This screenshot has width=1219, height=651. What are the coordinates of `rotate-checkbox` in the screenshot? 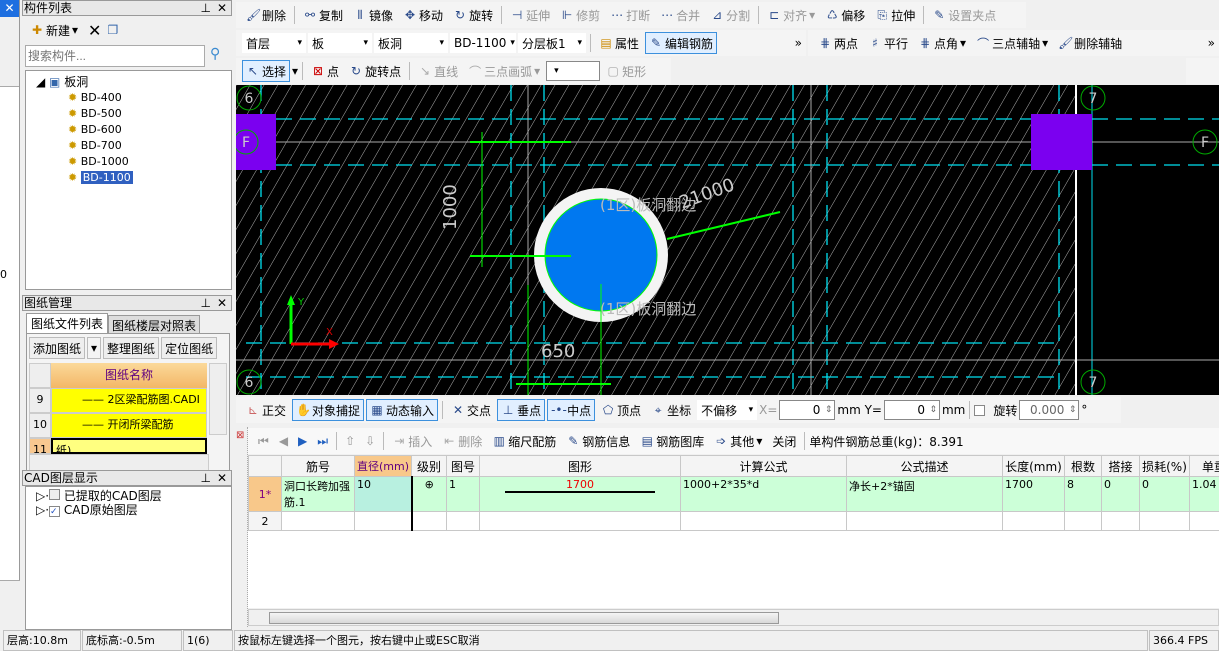 It's located at (980, 410).